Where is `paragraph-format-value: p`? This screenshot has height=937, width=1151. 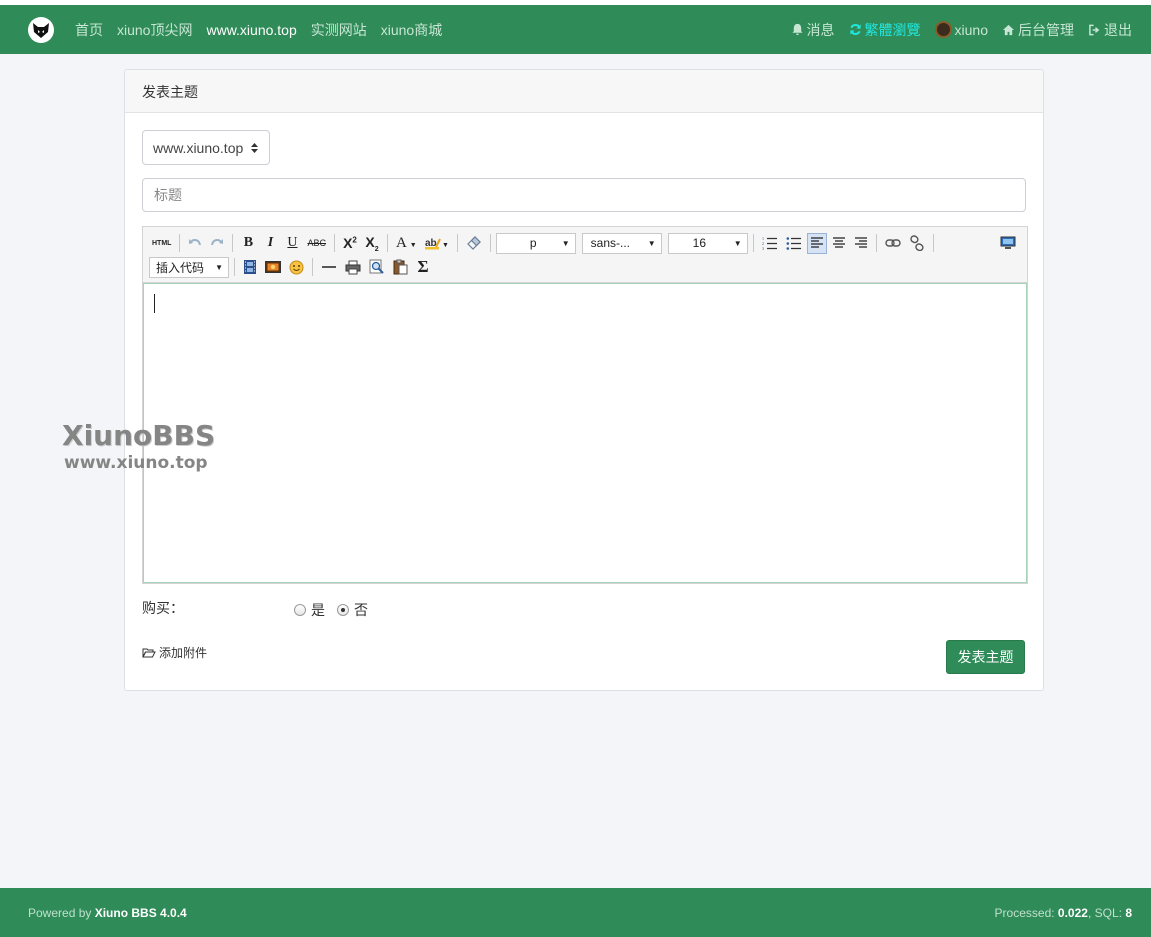
paragraph-format-value: p is located at coordinates (533, 243).